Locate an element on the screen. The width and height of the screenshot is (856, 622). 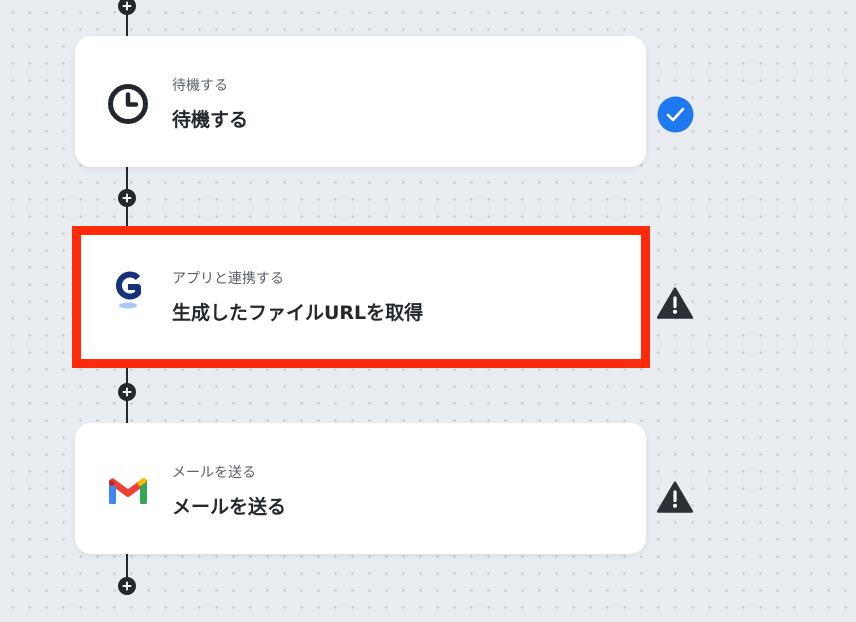
step-card-wait: 待機する 待機する is located at coordinates (360, 101).